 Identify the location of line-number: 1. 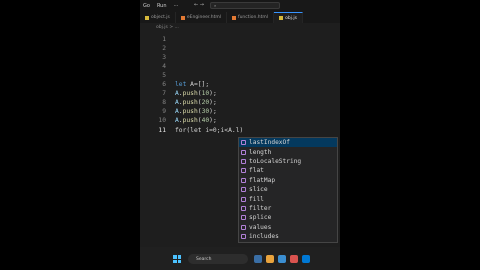
(164, 39).